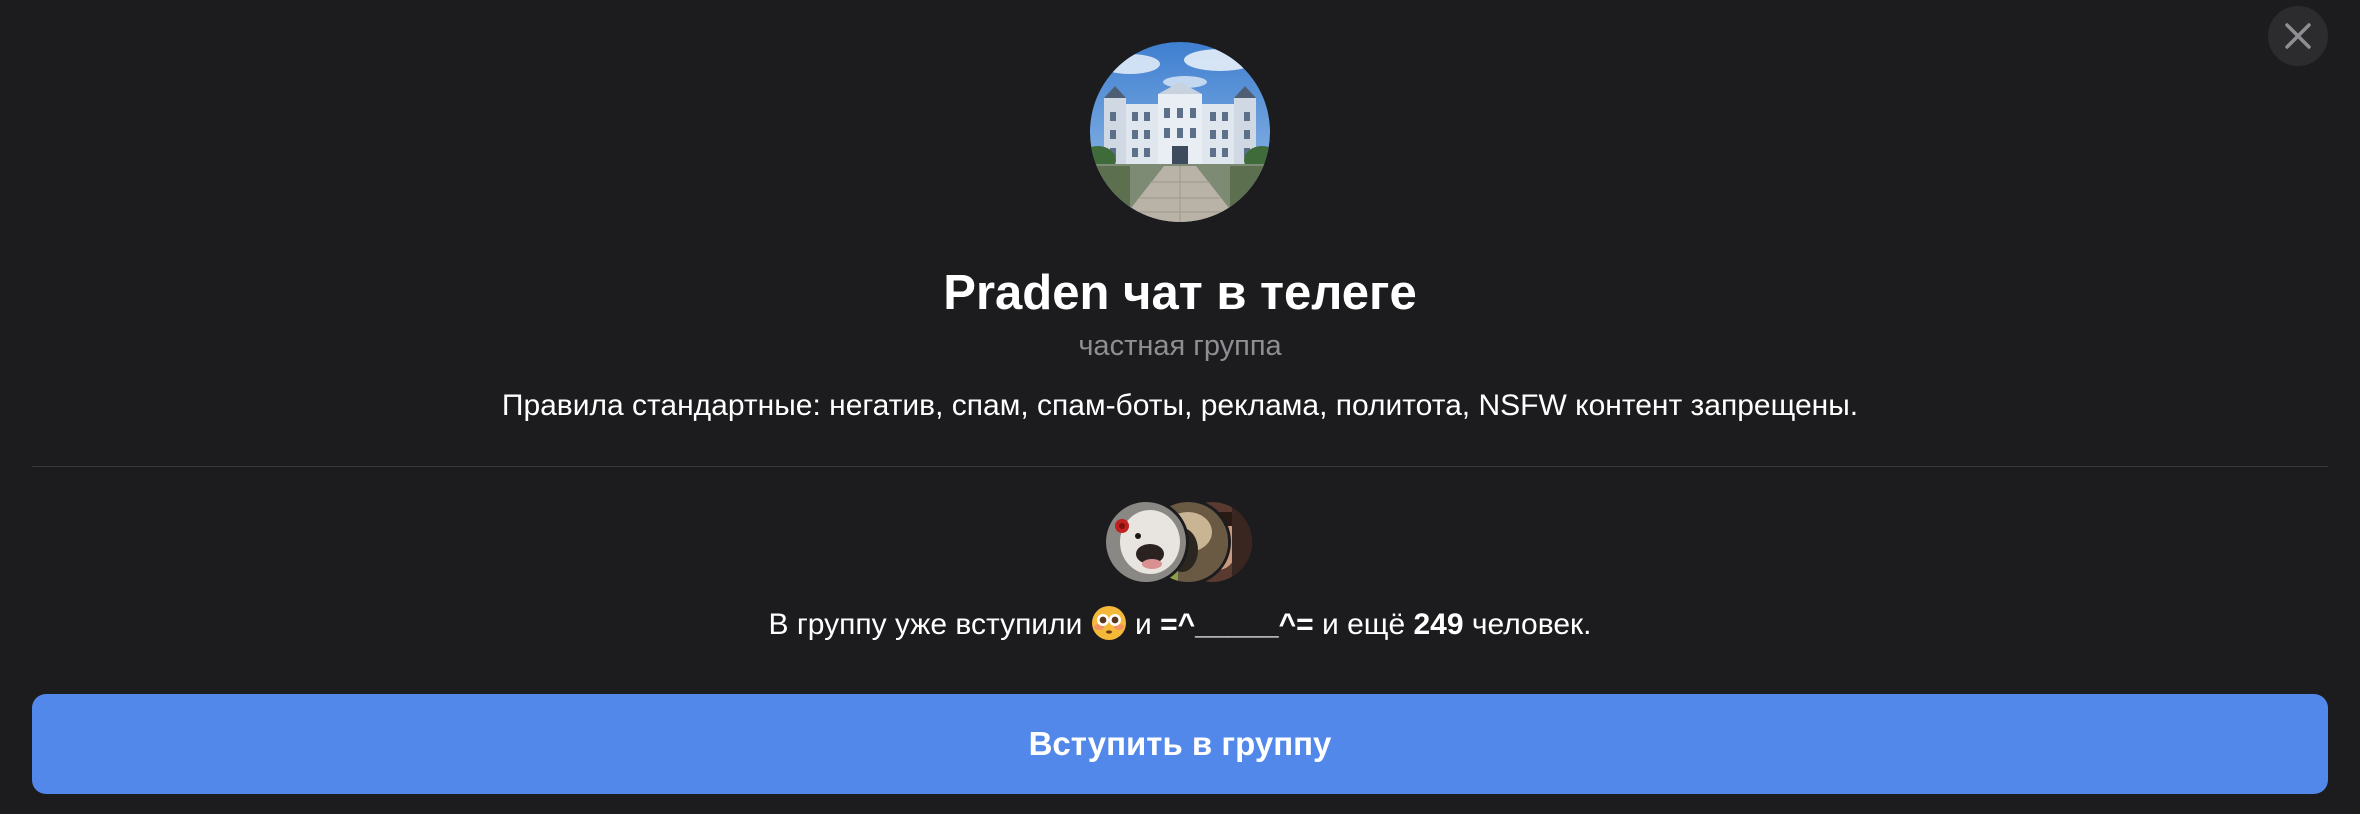 Image resolution: width=2360 pixels, height=814 pixels. Describe the element at coordinates (1531, 624) in the screenshot. I see `members-suffix: человек.` at that location.